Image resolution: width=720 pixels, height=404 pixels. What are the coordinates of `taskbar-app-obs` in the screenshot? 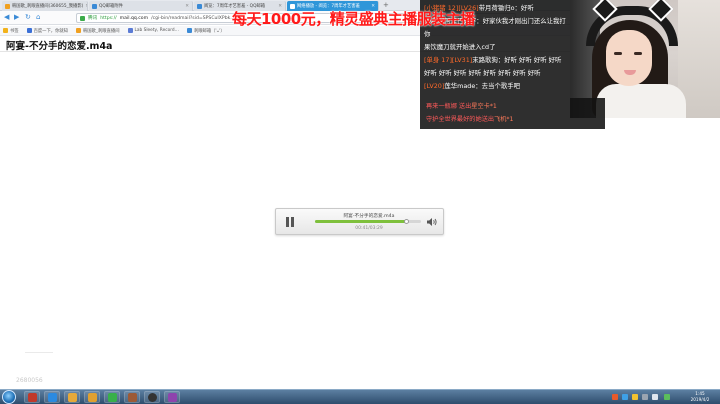 It's located at (152, 397).